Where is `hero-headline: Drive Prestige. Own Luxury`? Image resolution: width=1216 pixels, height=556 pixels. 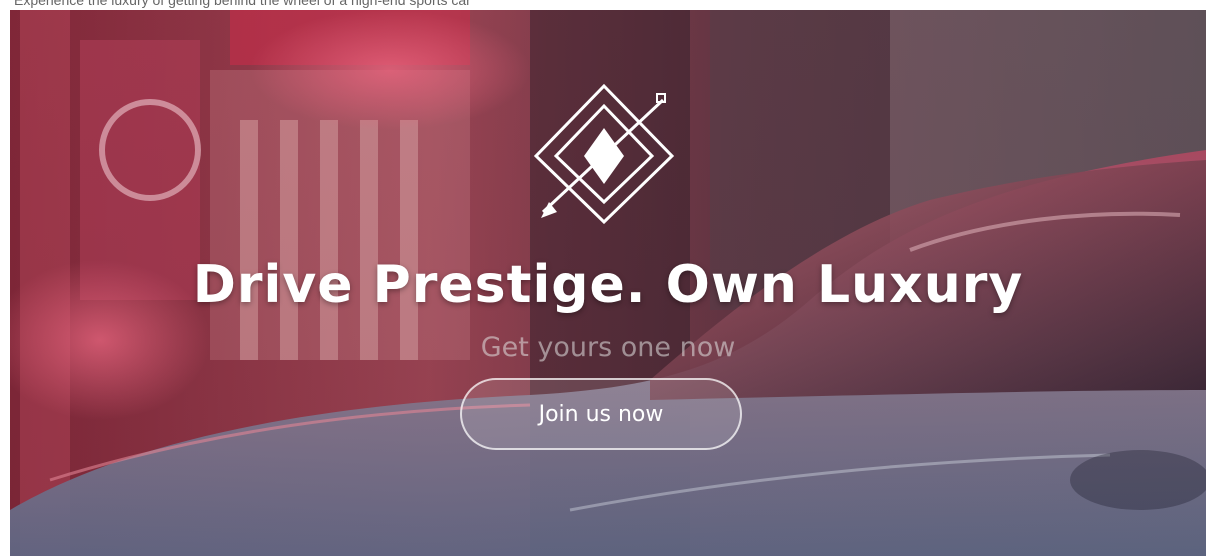
hero-headline: Drive Prestige. Own Luxury is located at coordinates (608, 285).